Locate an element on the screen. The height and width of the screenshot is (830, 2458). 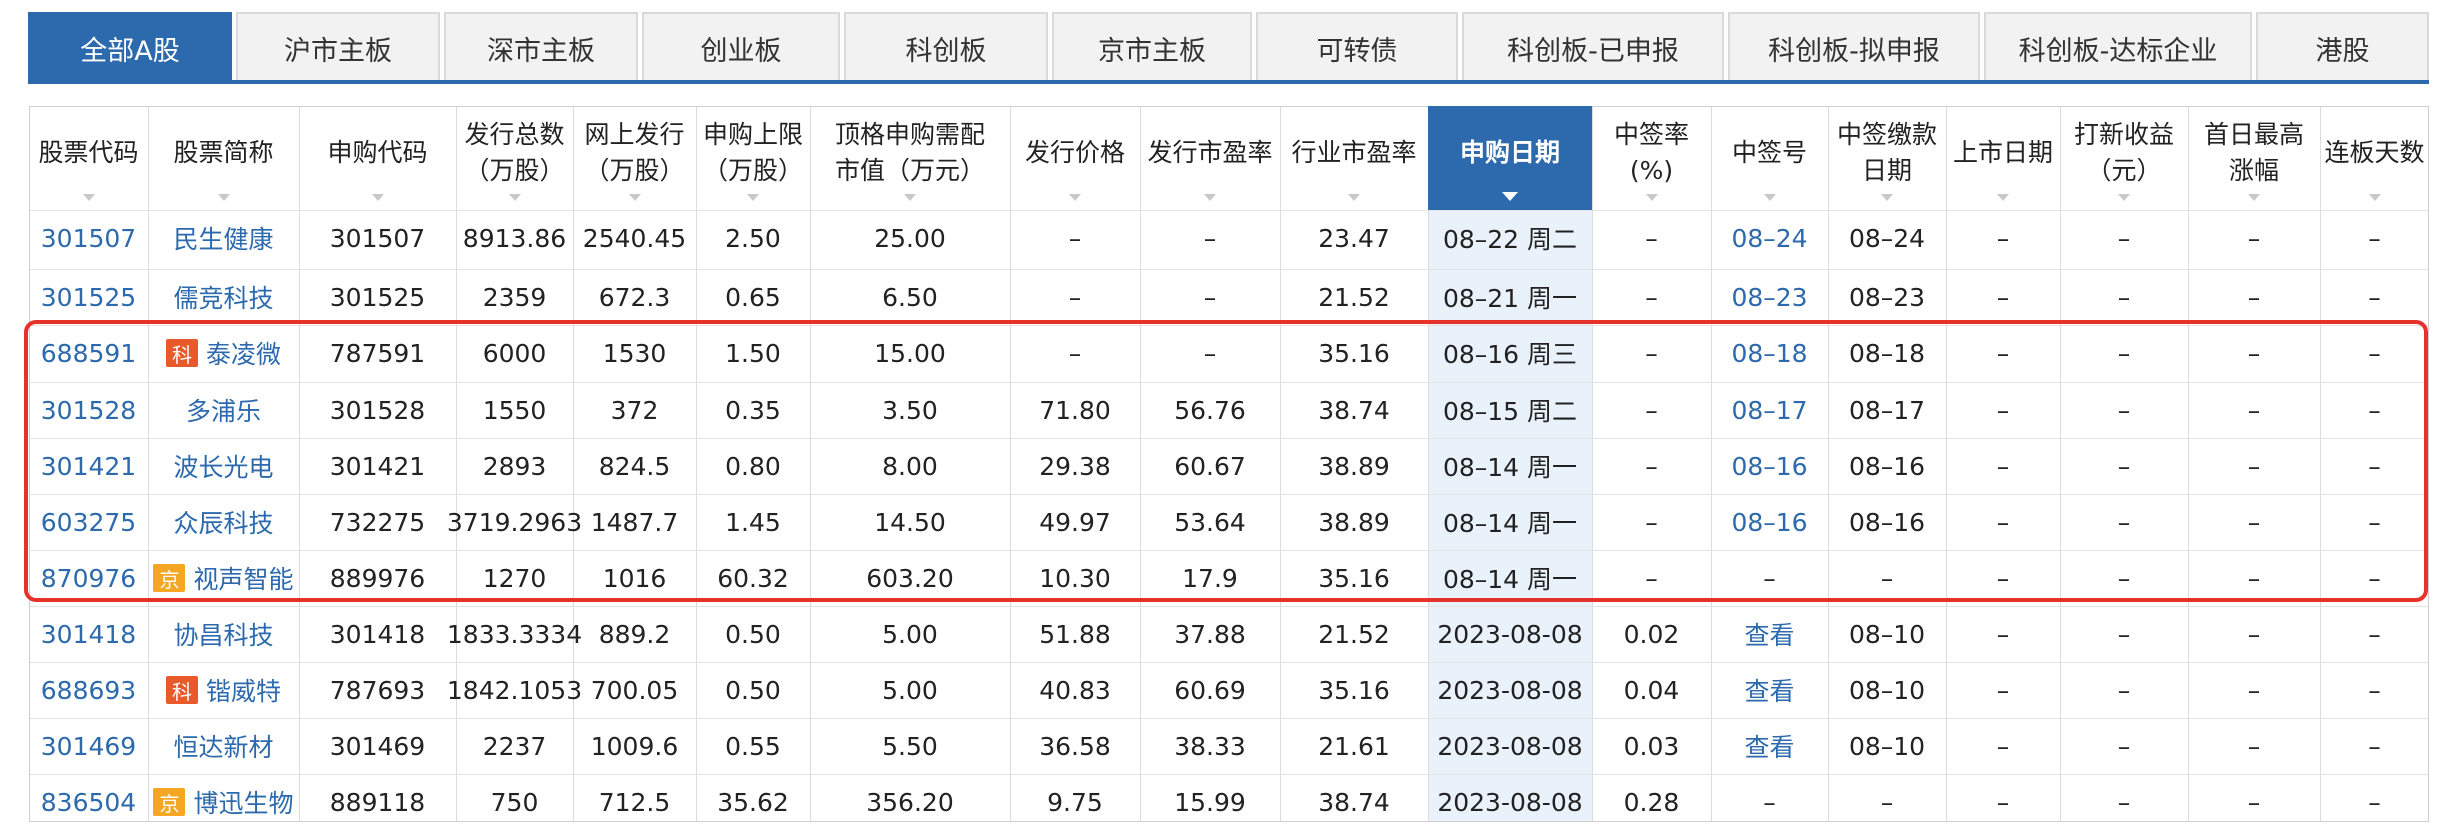
cell-stock-name: 民生健康 is located at coordinates (223, 238).